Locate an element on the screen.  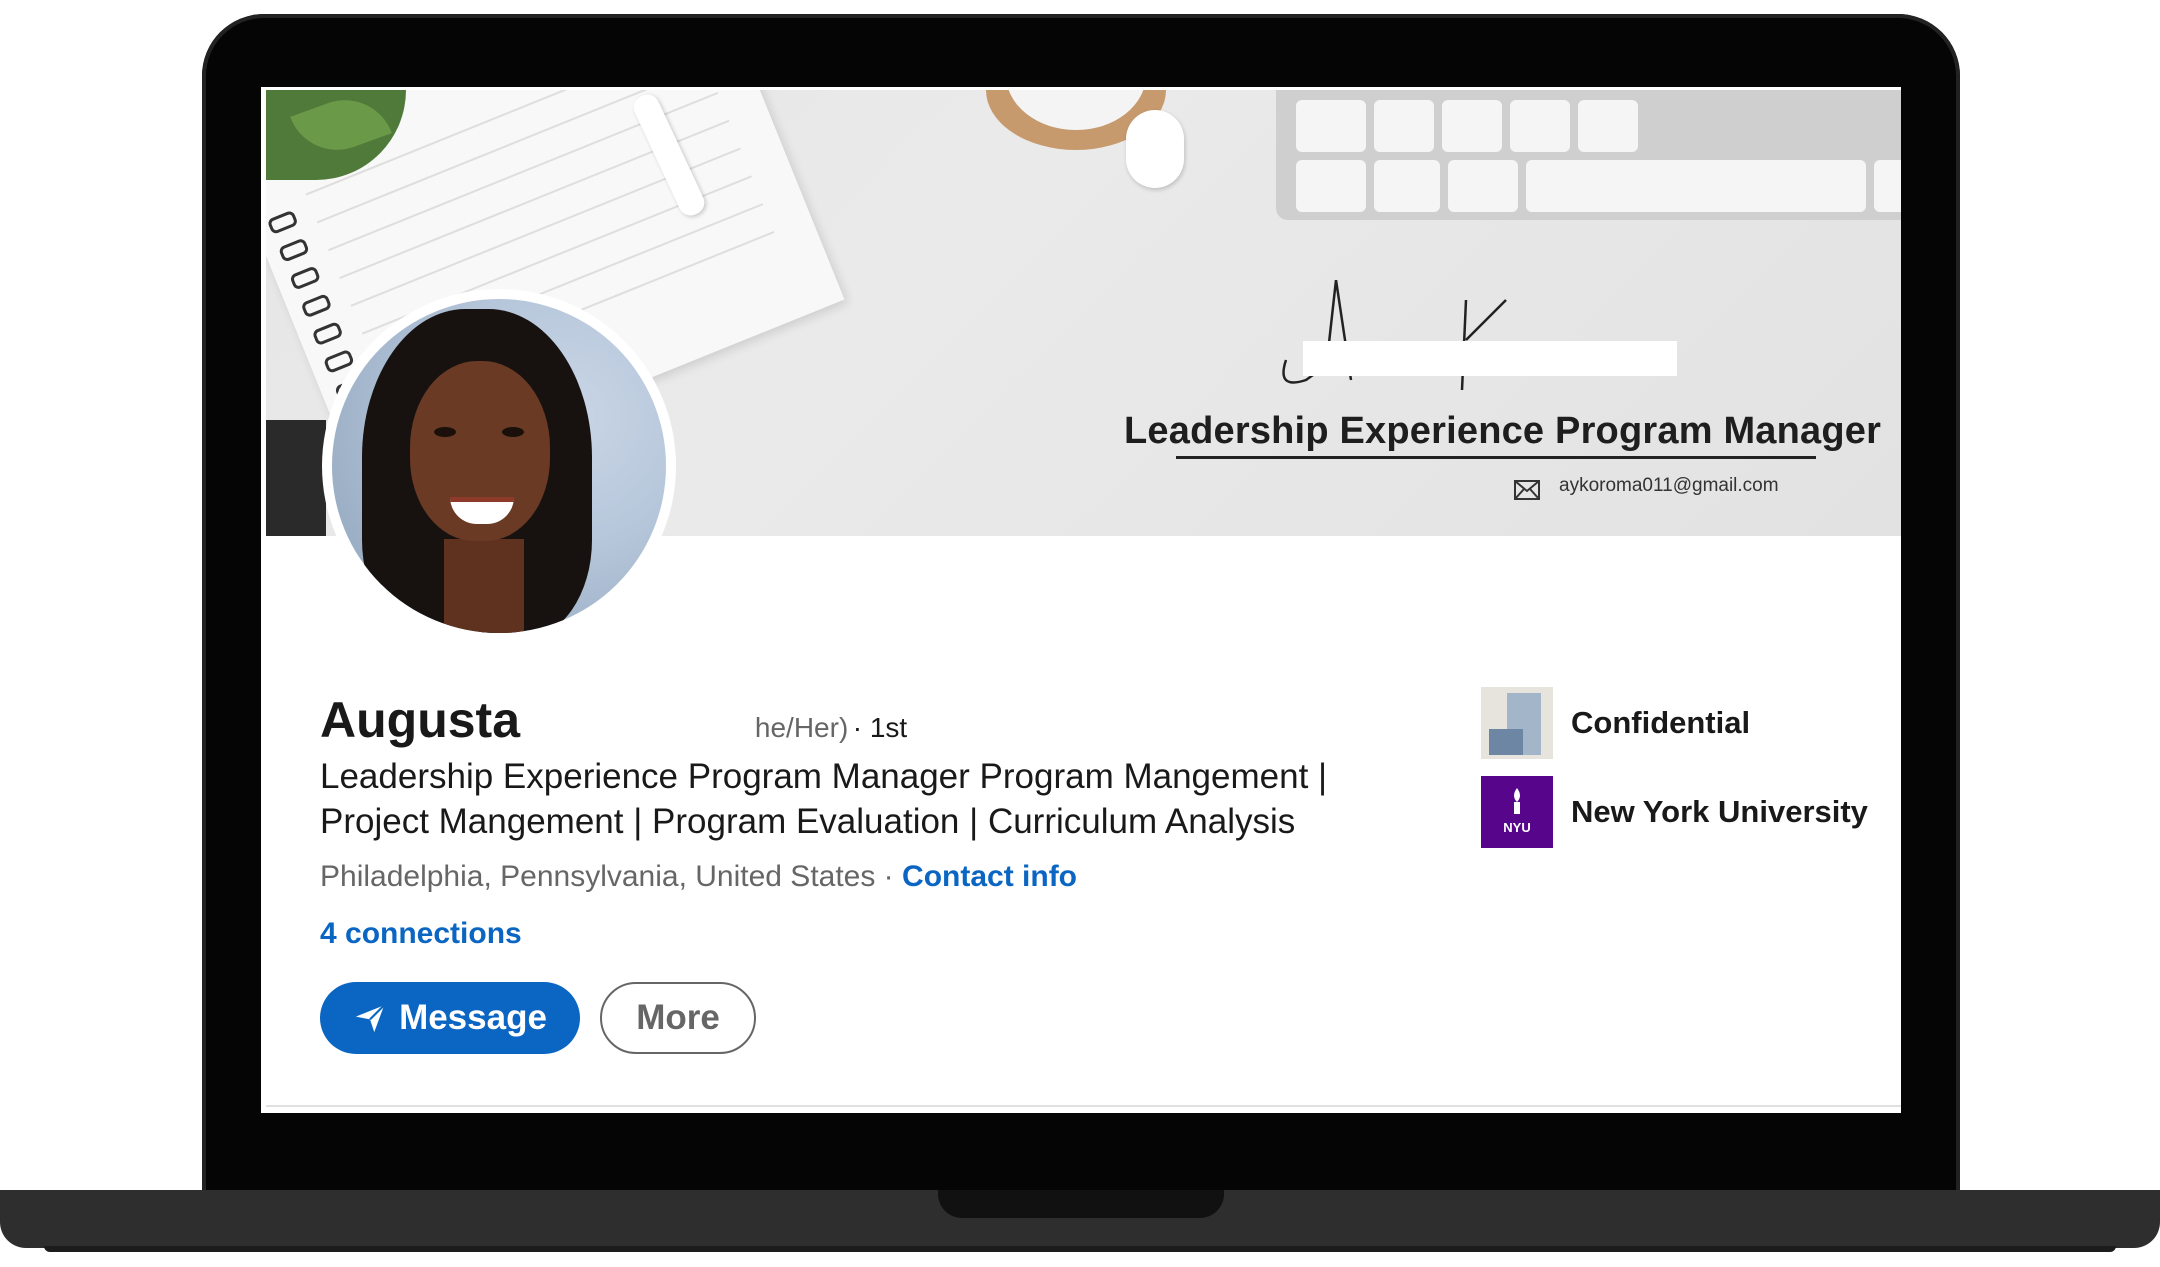
message-button: Message is located at coordinates (450, 1018).